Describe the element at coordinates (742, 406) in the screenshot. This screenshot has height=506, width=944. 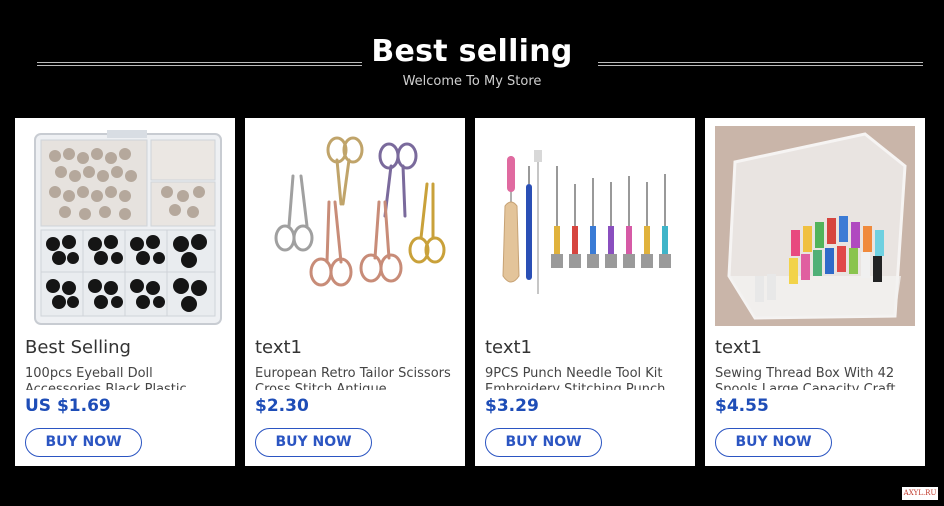
I see `product-price: $4.55` at that location.